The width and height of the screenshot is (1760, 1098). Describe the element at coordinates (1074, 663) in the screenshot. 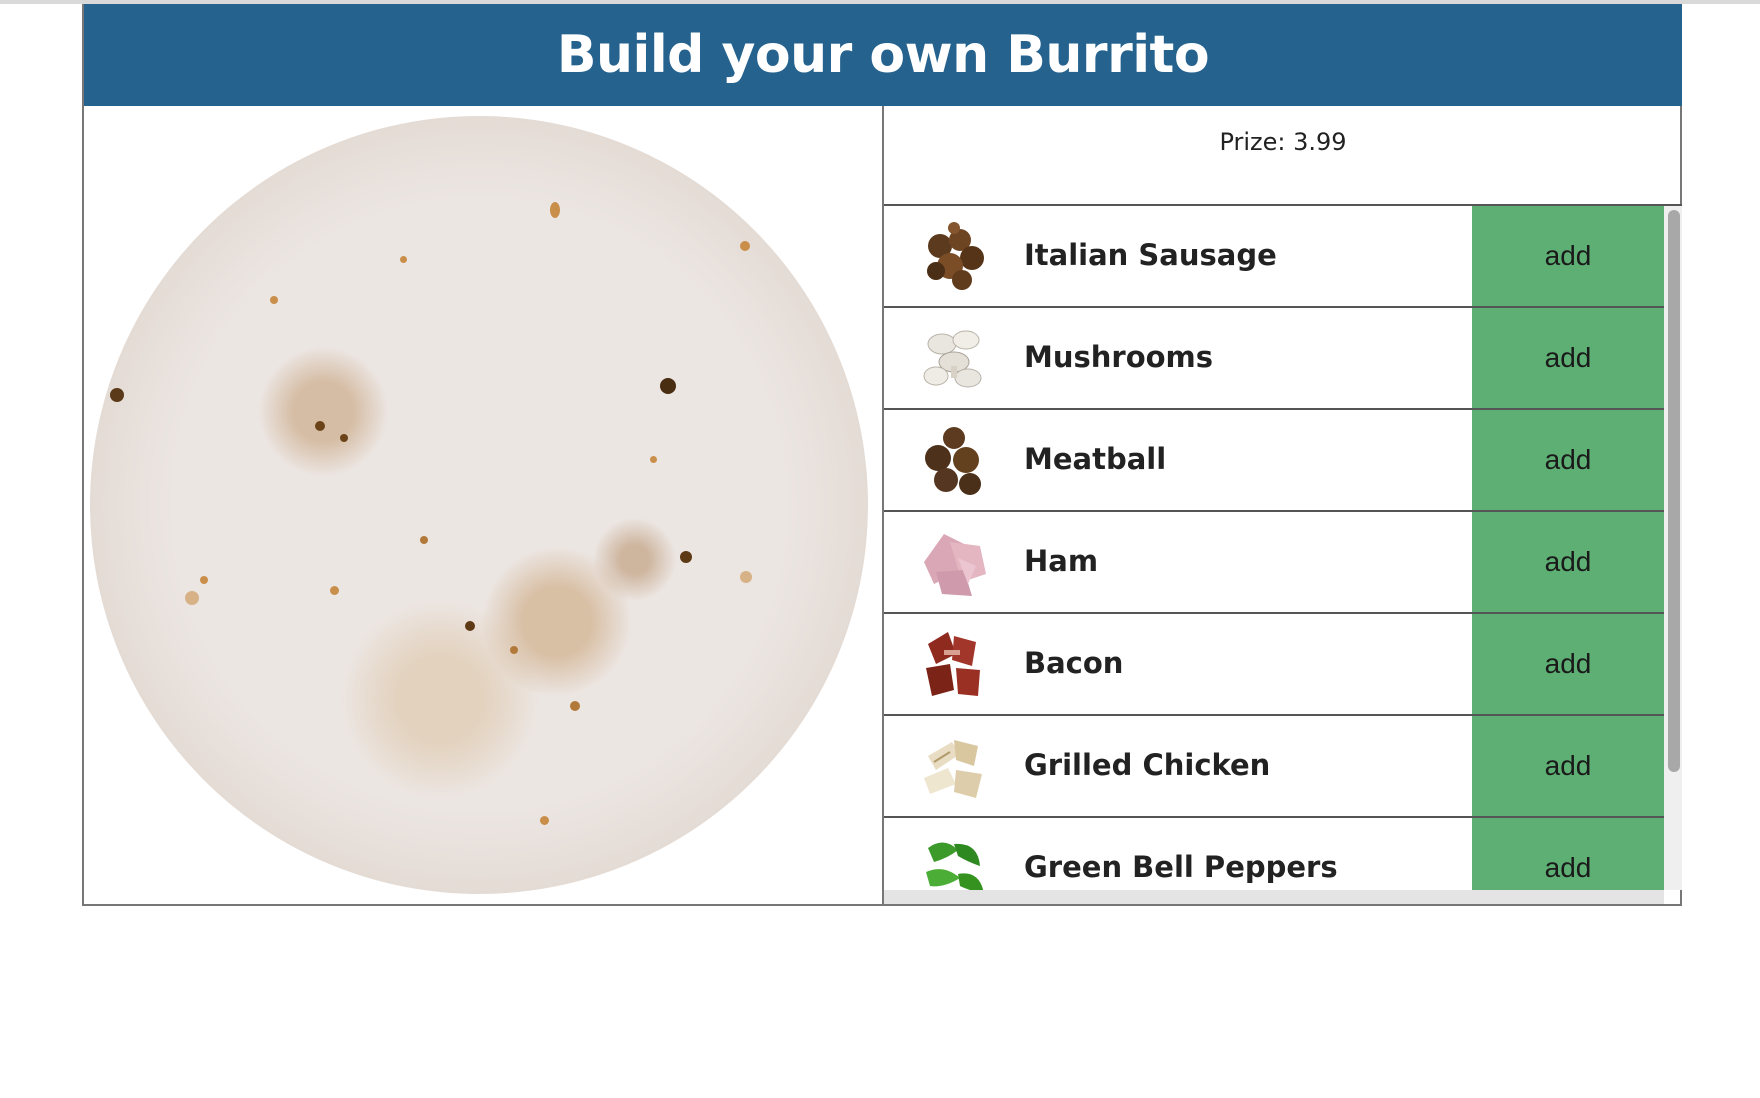

I see `ingredient-name: Bacon` at that location.